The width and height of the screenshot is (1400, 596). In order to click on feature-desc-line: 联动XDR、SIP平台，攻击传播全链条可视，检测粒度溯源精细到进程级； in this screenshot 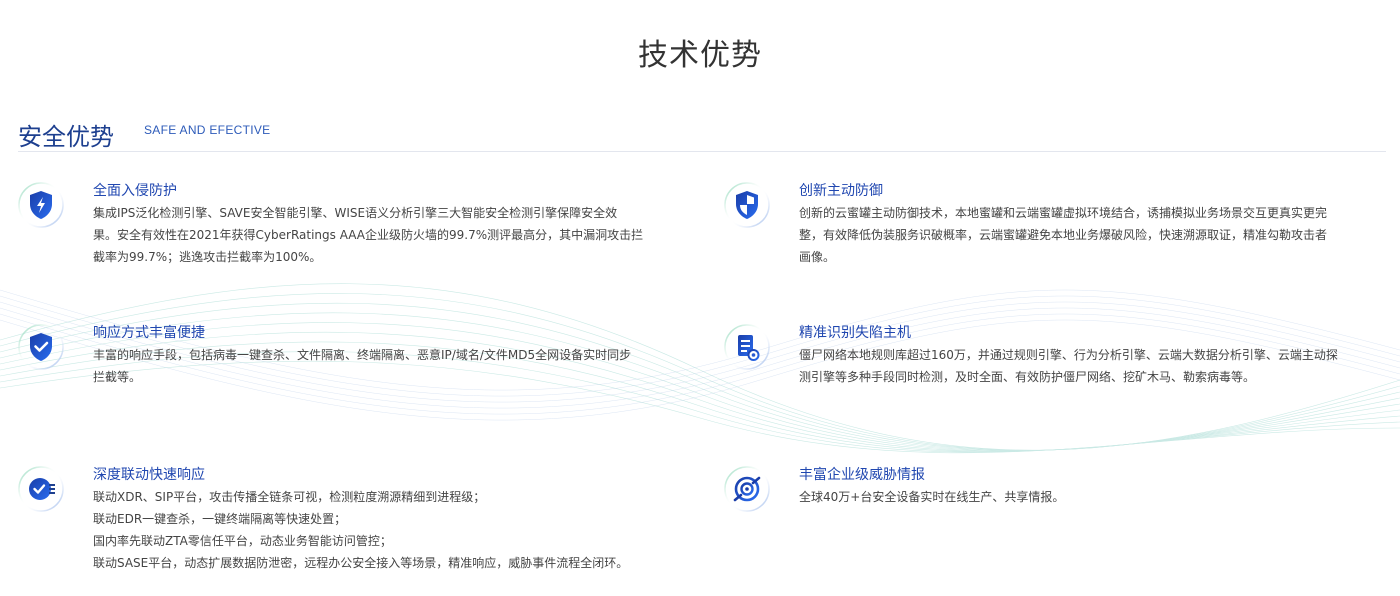, I will do `click(289, 497)`.